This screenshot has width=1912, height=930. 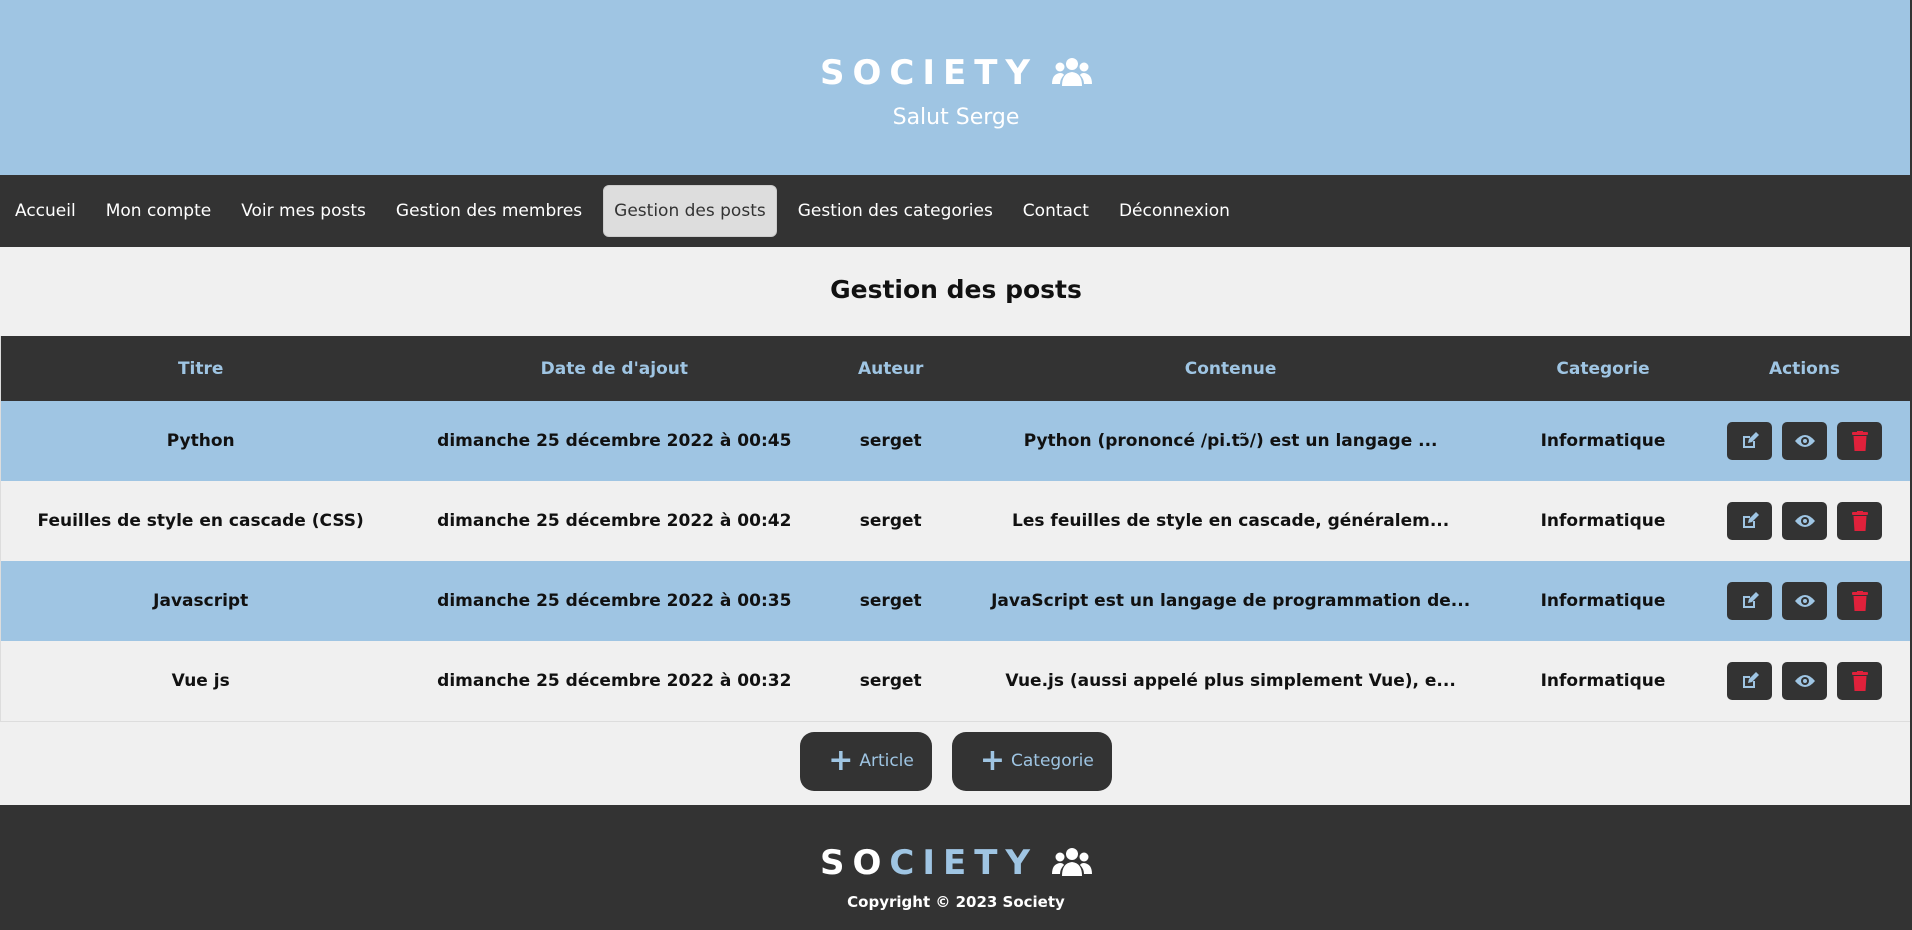 I want to click on nav-item-gestion-membres: Gestion des membres, so click(x=489, y=211).